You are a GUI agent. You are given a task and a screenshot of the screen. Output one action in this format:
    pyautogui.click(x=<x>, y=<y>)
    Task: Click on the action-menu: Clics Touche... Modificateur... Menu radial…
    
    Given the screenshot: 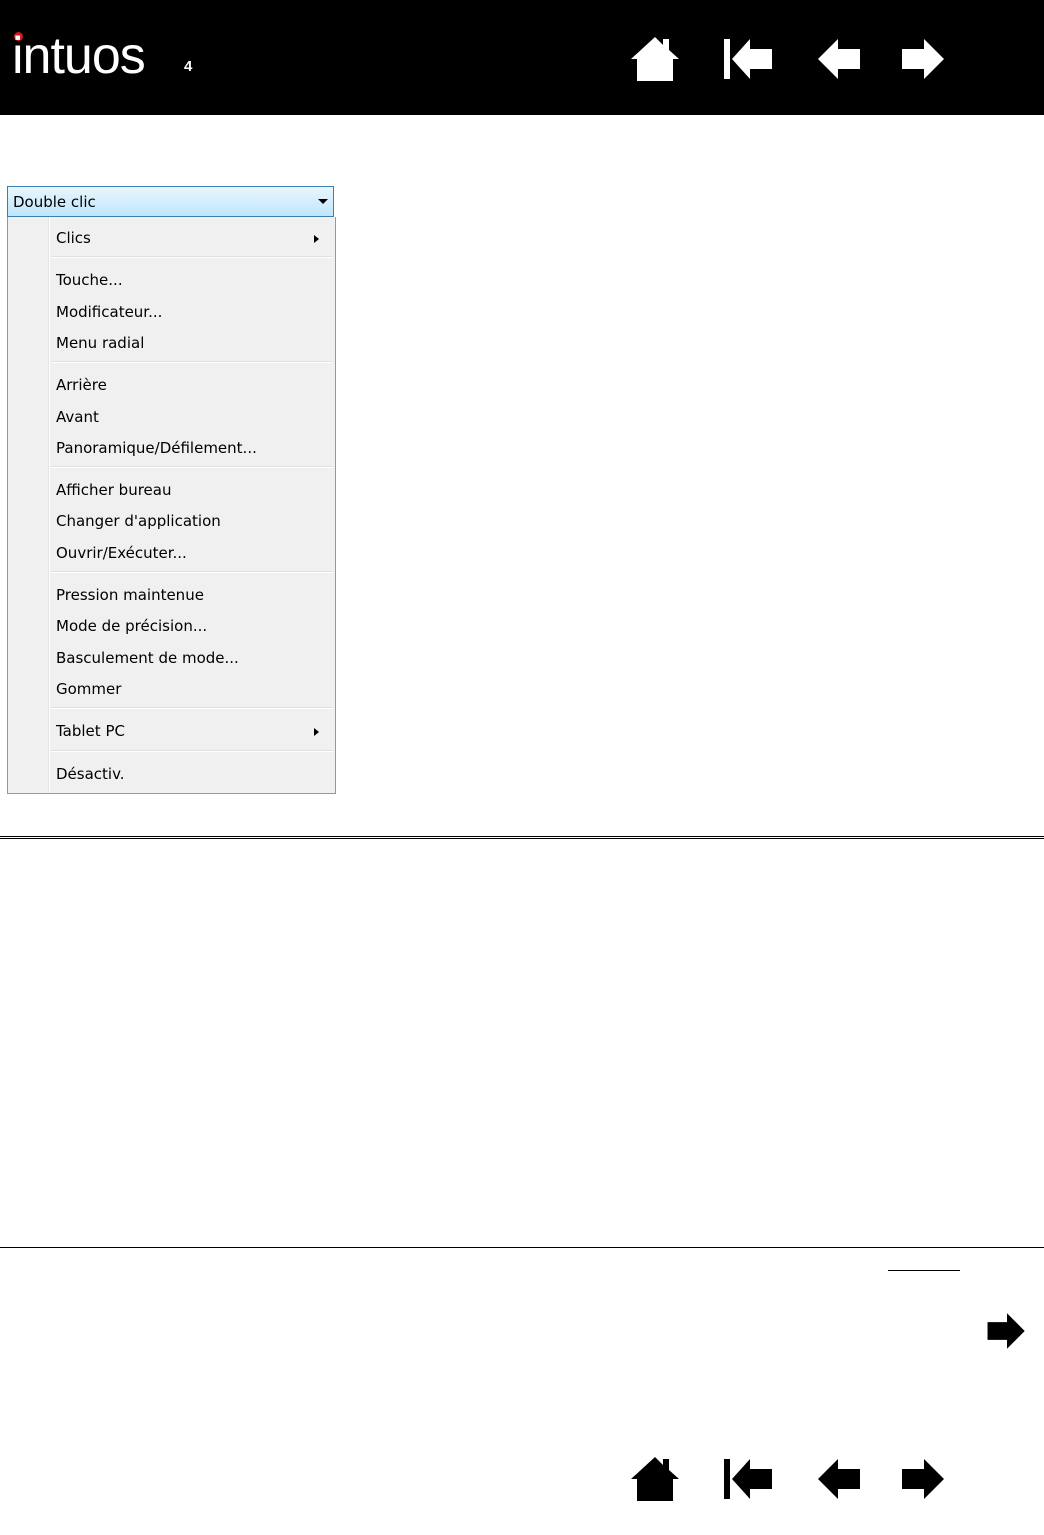 What is the action you would take?
    pyautogui.click(x=171, y=505)
    